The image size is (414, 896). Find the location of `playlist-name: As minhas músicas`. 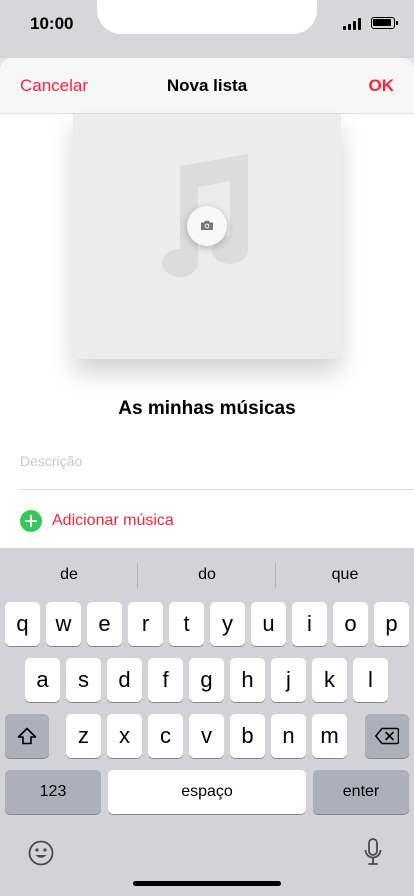

playlist-name: As minhas músicas is located at coordinates (207, 409).